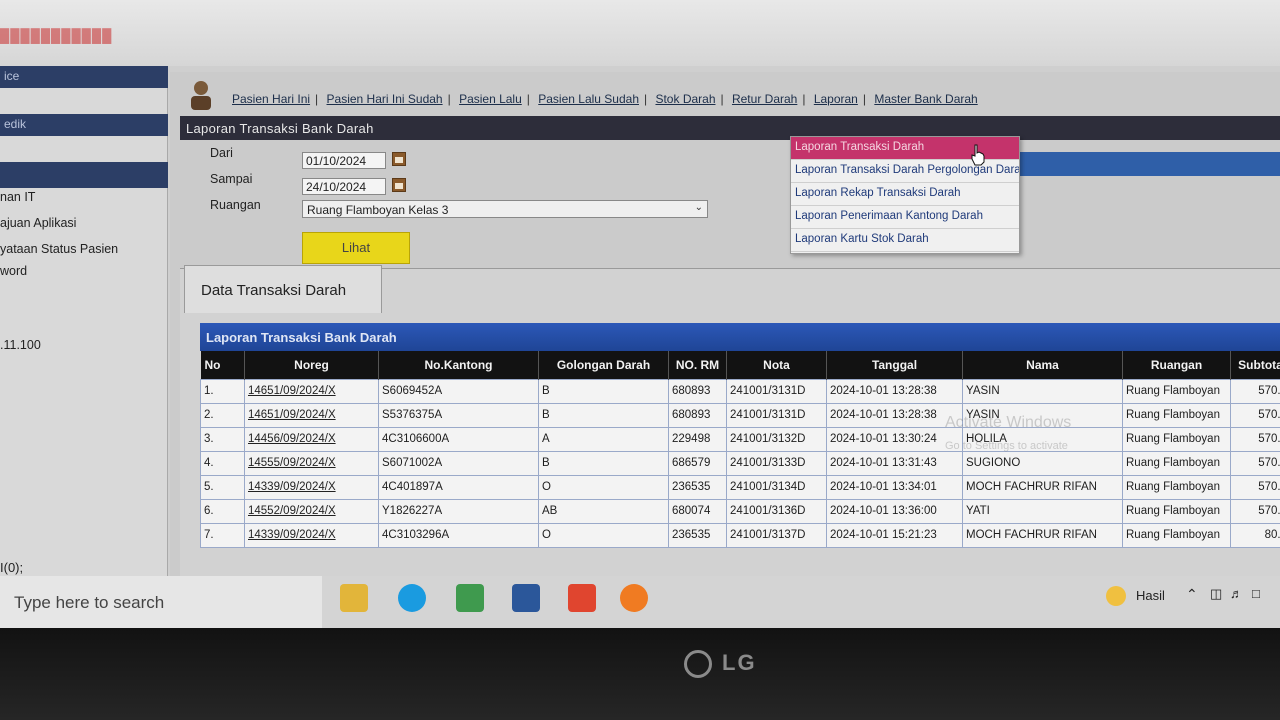 The image size is (1280, 720). What do you see at coordinates (894, 535) in the screenshot?
I see `cell-tanggal: 2024-10-01 15:21:23` at bounding box center [894, 535].